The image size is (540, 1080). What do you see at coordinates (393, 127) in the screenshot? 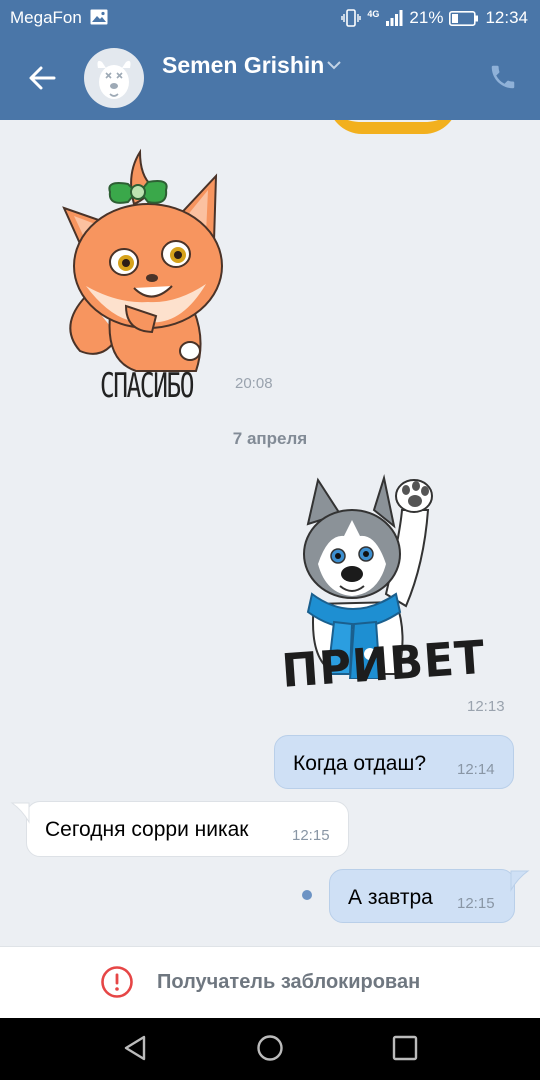
I see `previous-sticker-fragment` at bounding box center [393, 127].